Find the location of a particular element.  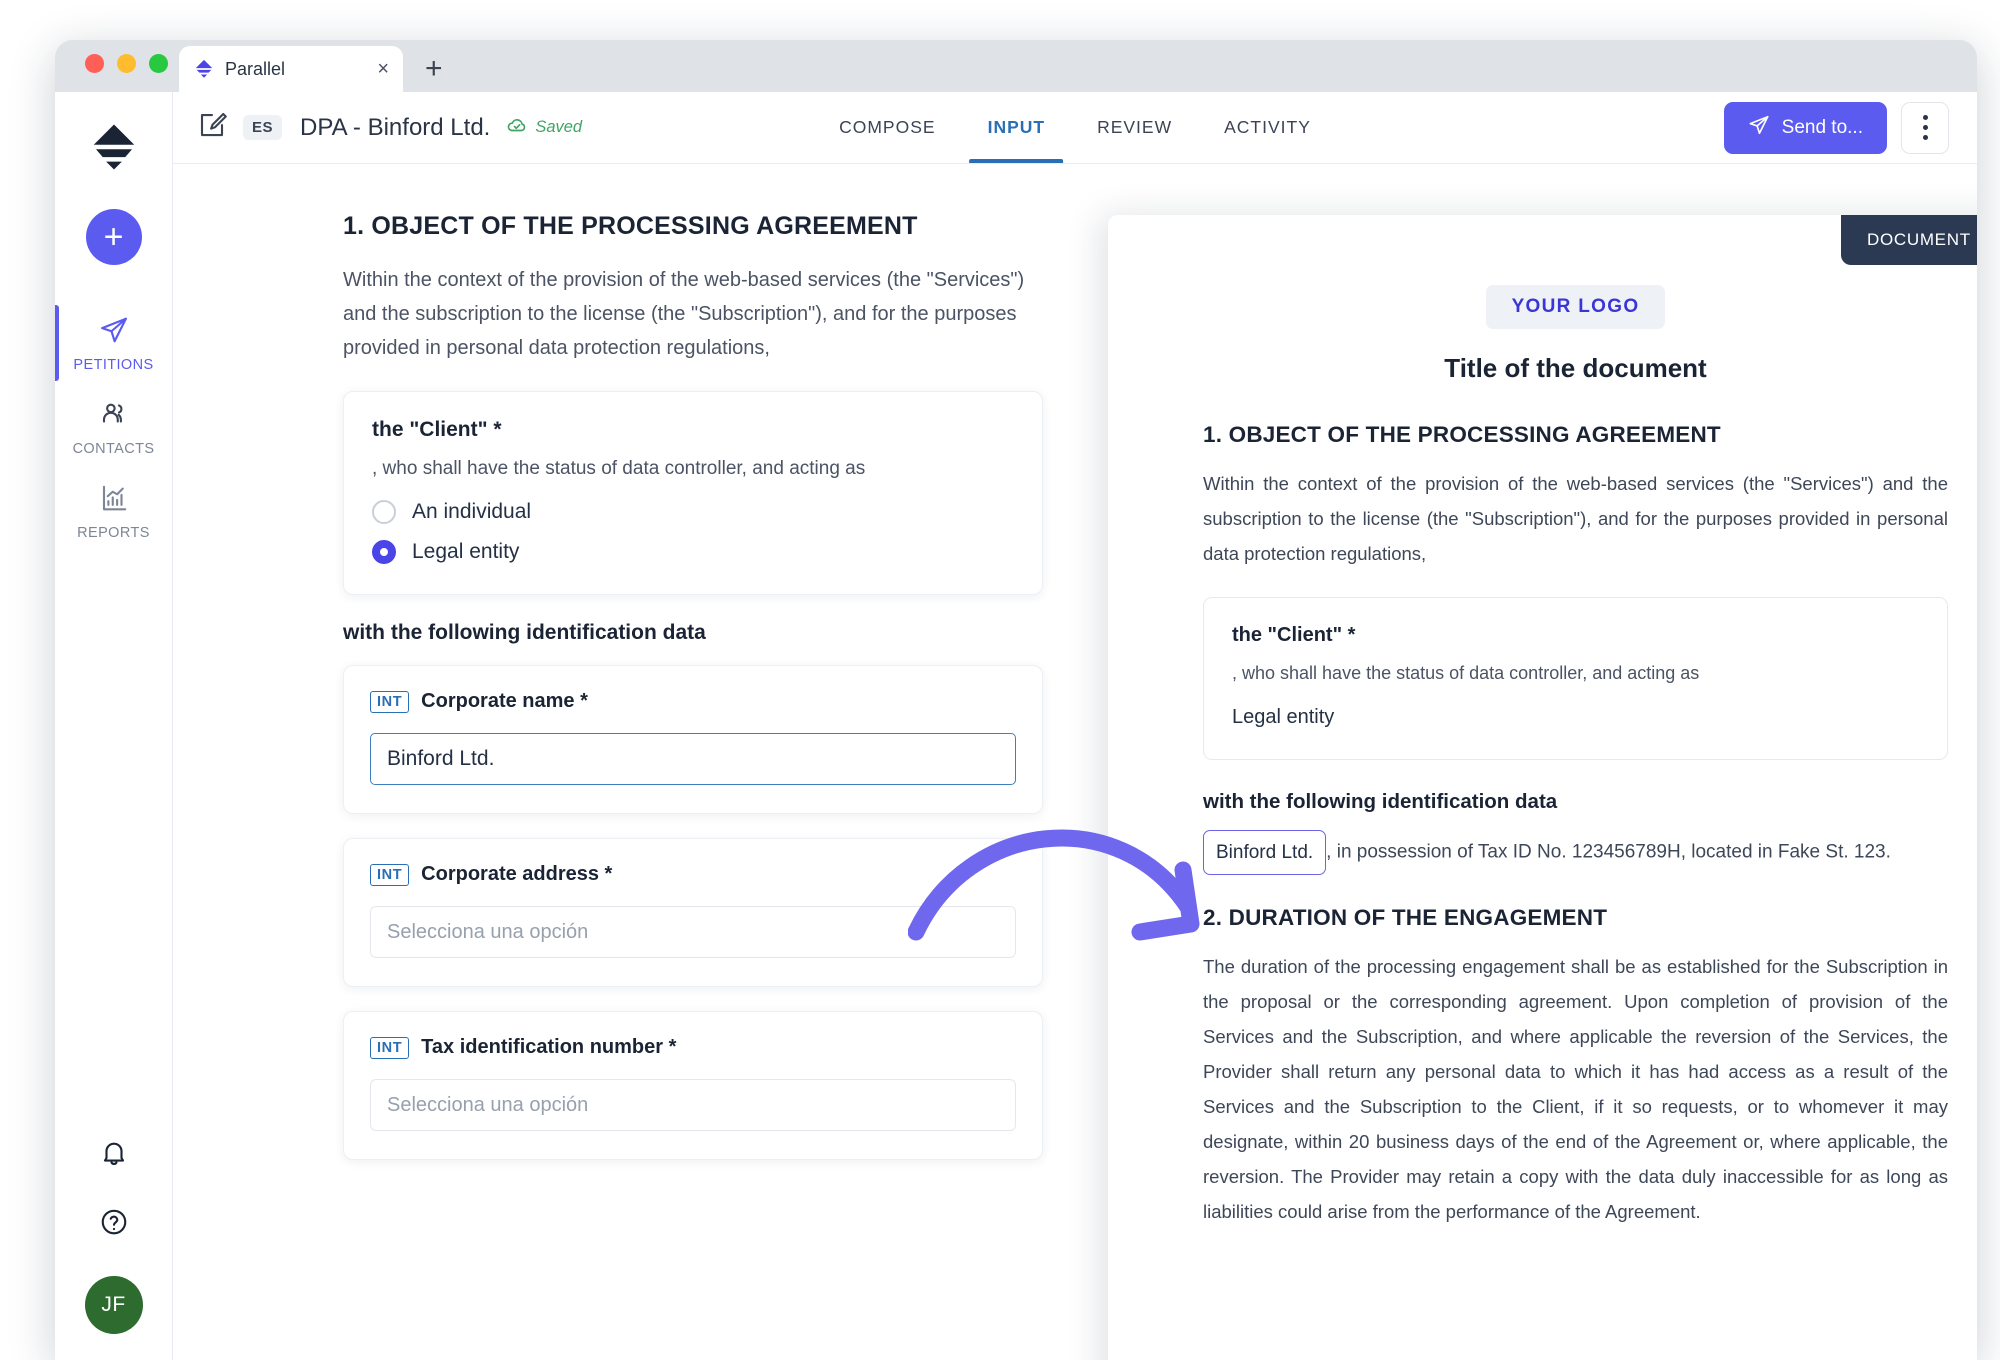

question-circle-icon is located at coordinates (114, 1224).